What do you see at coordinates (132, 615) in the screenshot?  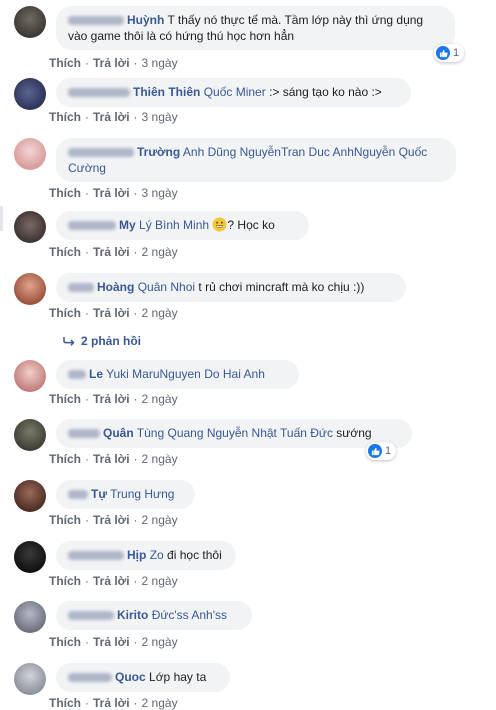 I see `commenter-name: Kirito` at bounding box center [132, 615].